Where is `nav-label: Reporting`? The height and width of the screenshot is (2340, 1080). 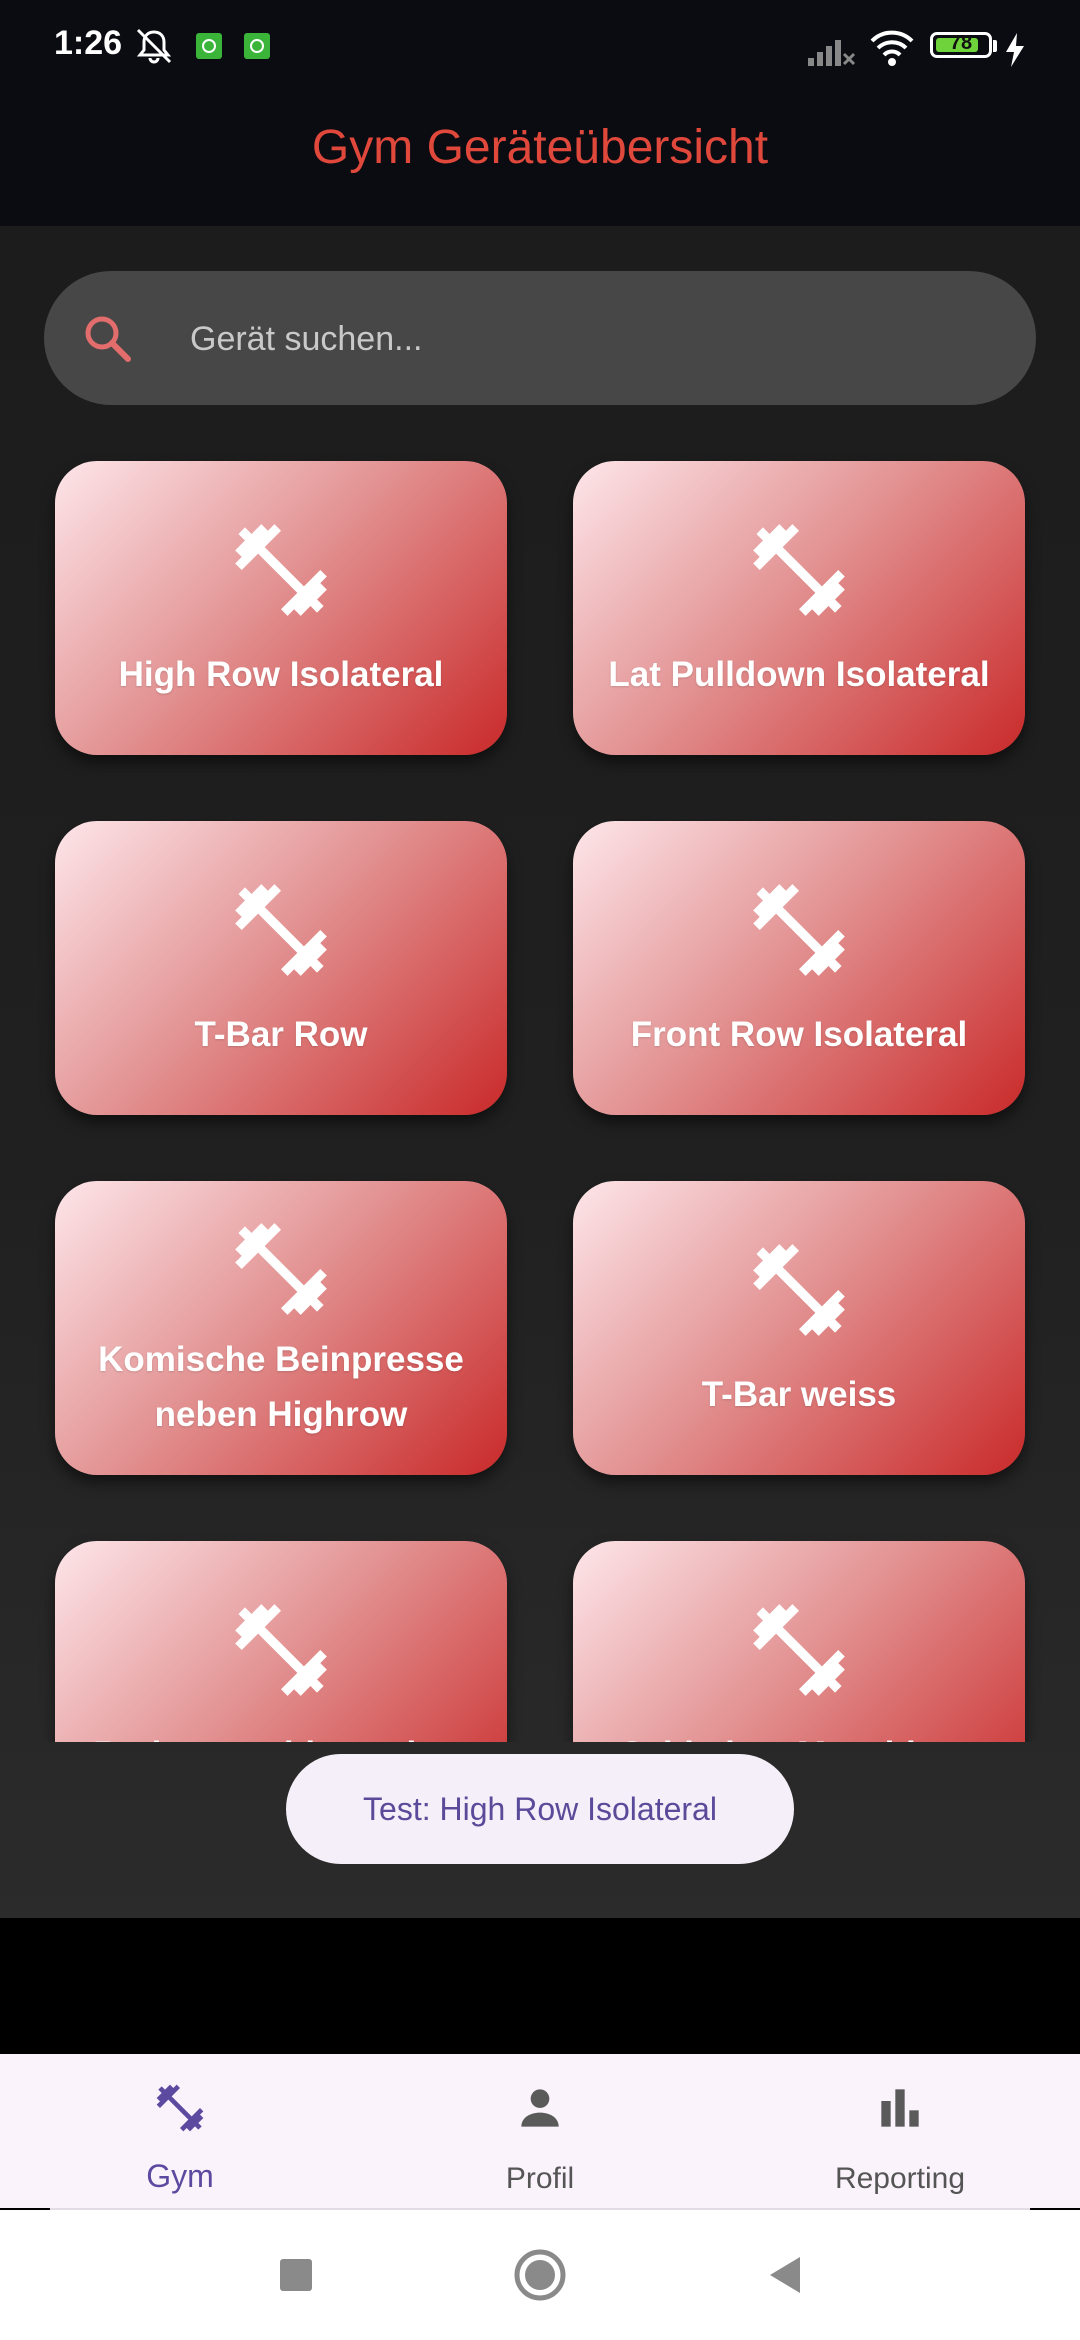
nav-label: Reporting is located at coordinates (900, 2178).